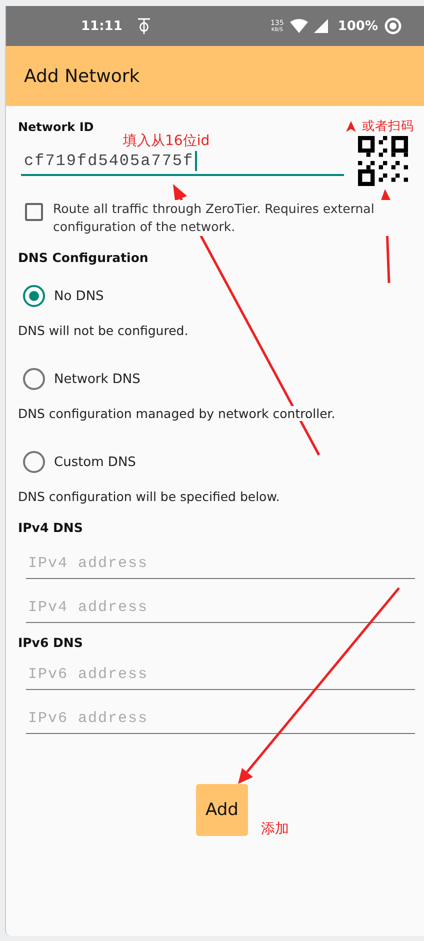 The image size is (424, 941). What do you see at coordinates (321, 26) in the screenshot?
I see `signal-icon` at bounding box center [321, 26].